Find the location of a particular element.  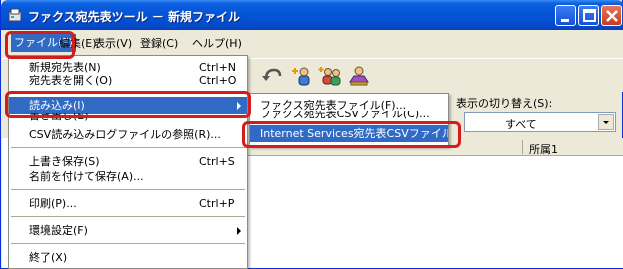

menu-item-shortcut: Ctrl+O is located at coordinates (218, 80).